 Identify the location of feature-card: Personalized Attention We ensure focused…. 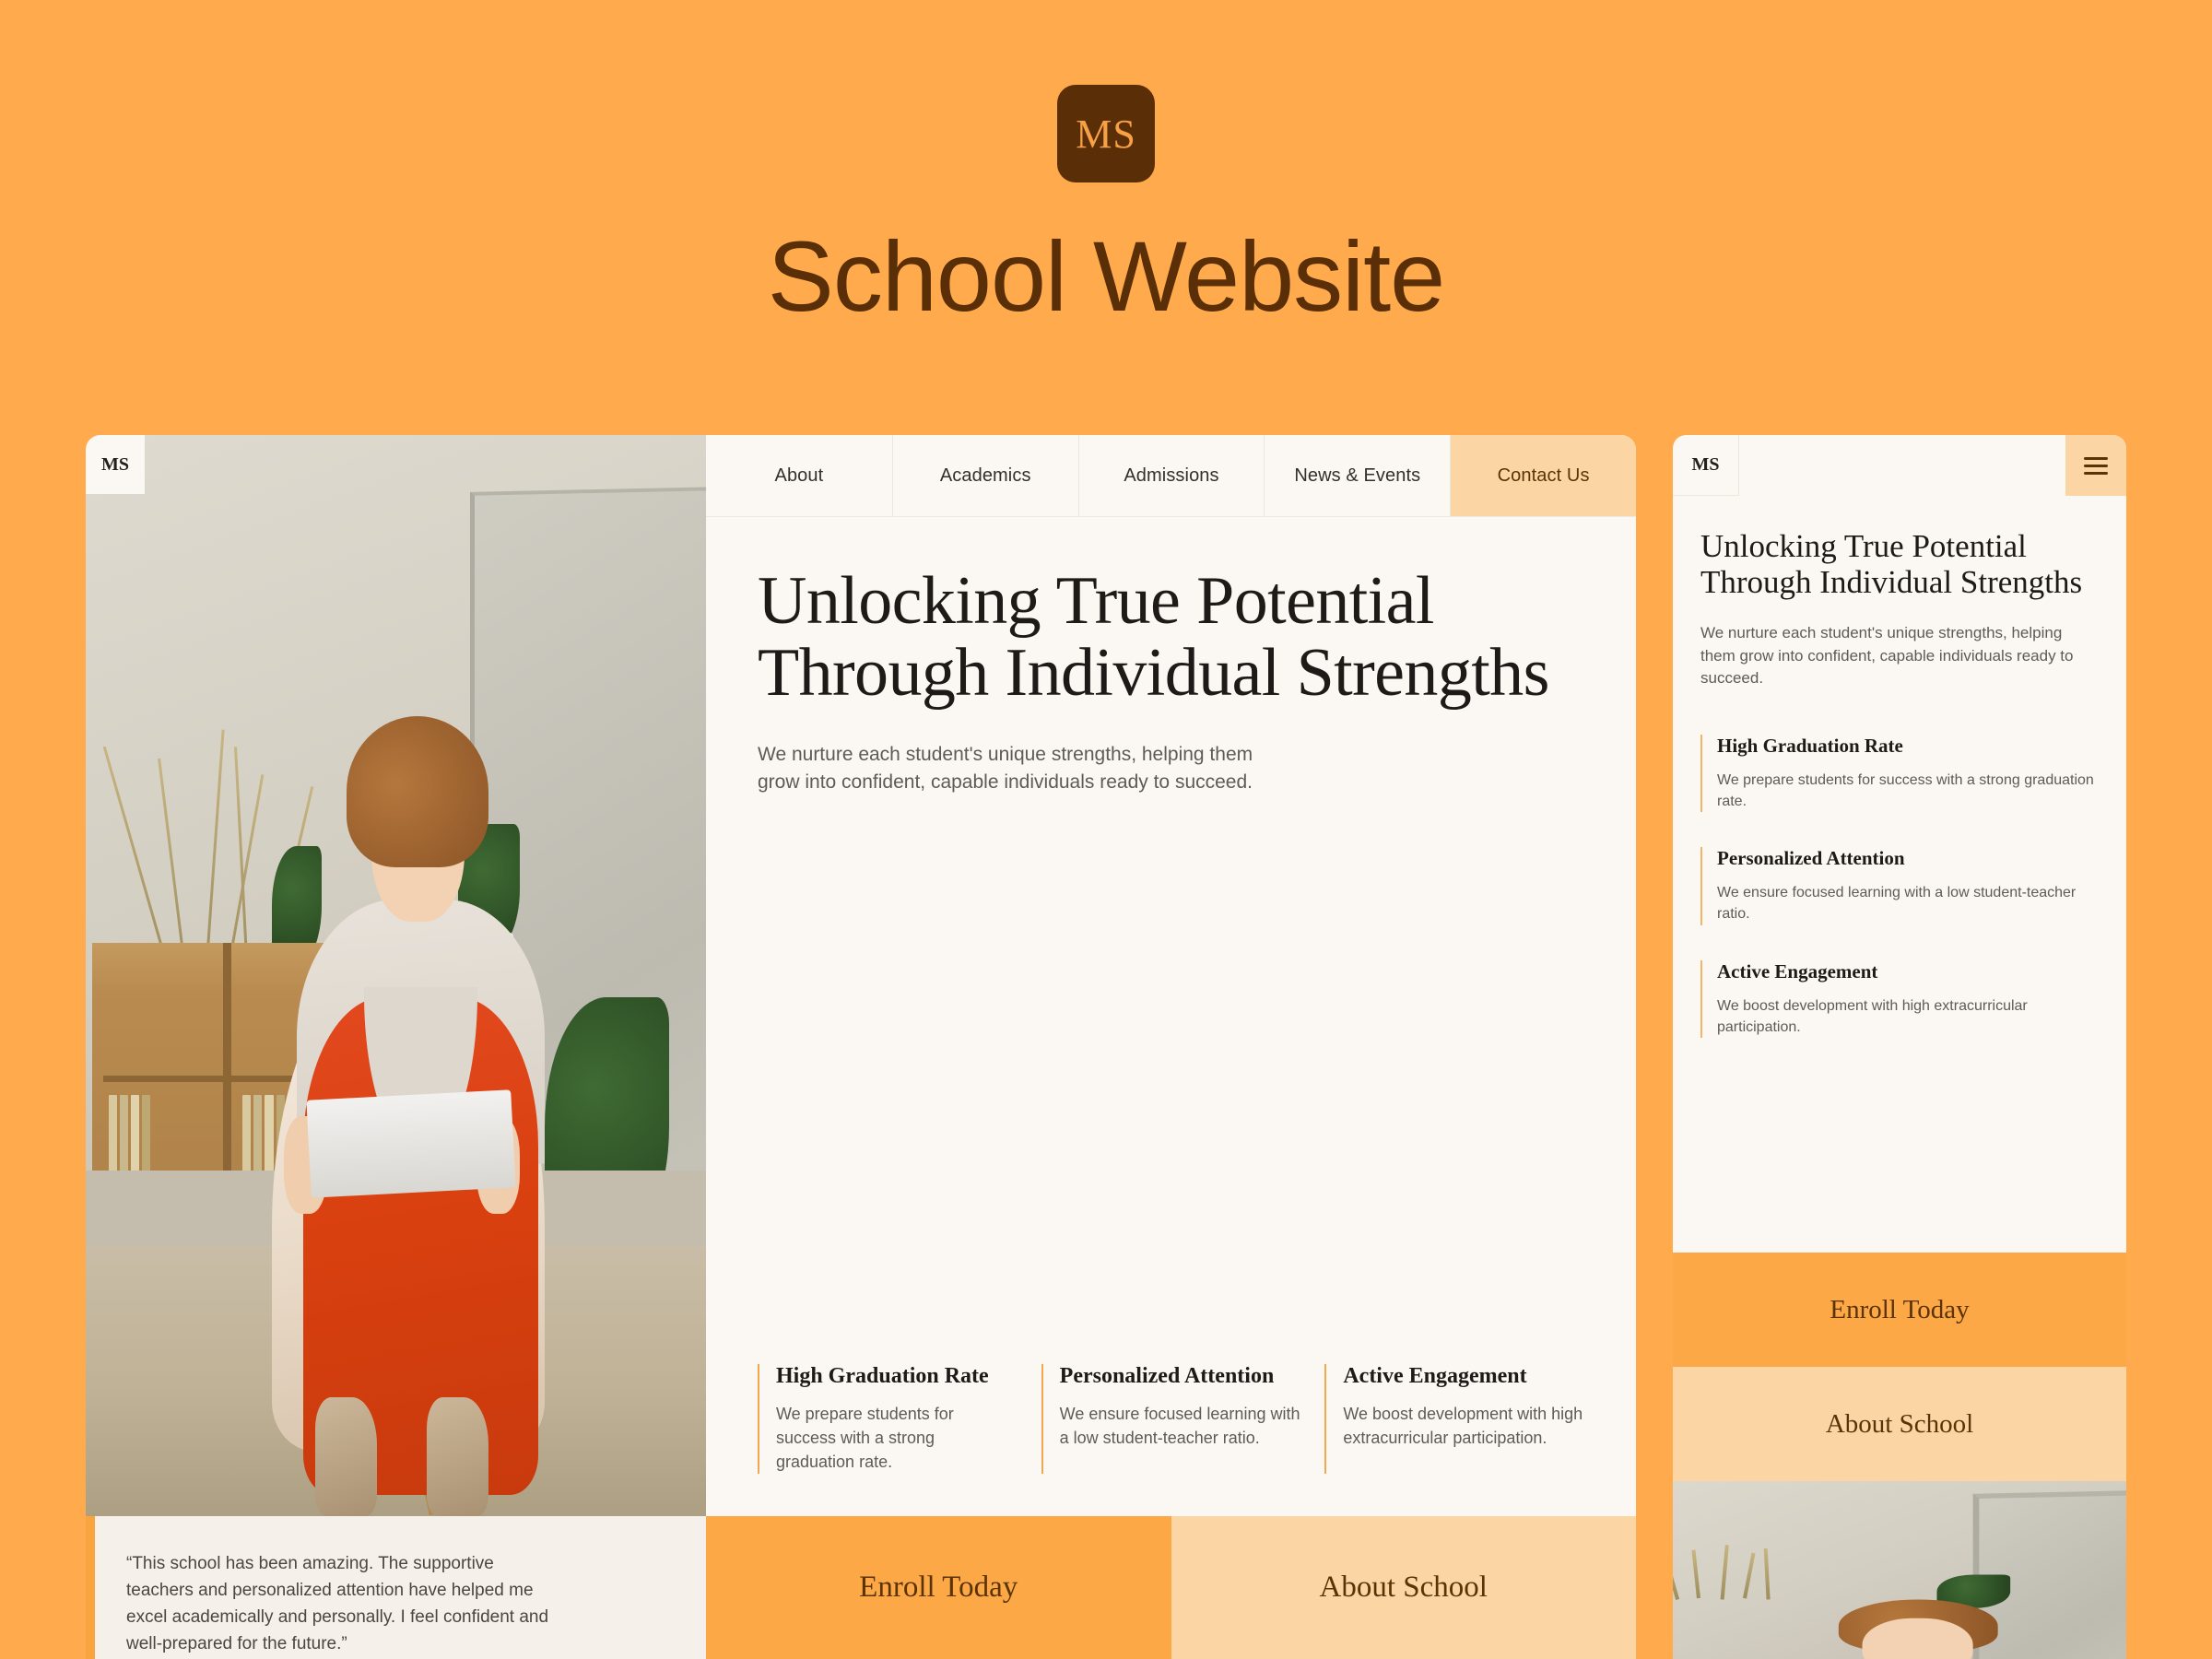
(1171, 1418).